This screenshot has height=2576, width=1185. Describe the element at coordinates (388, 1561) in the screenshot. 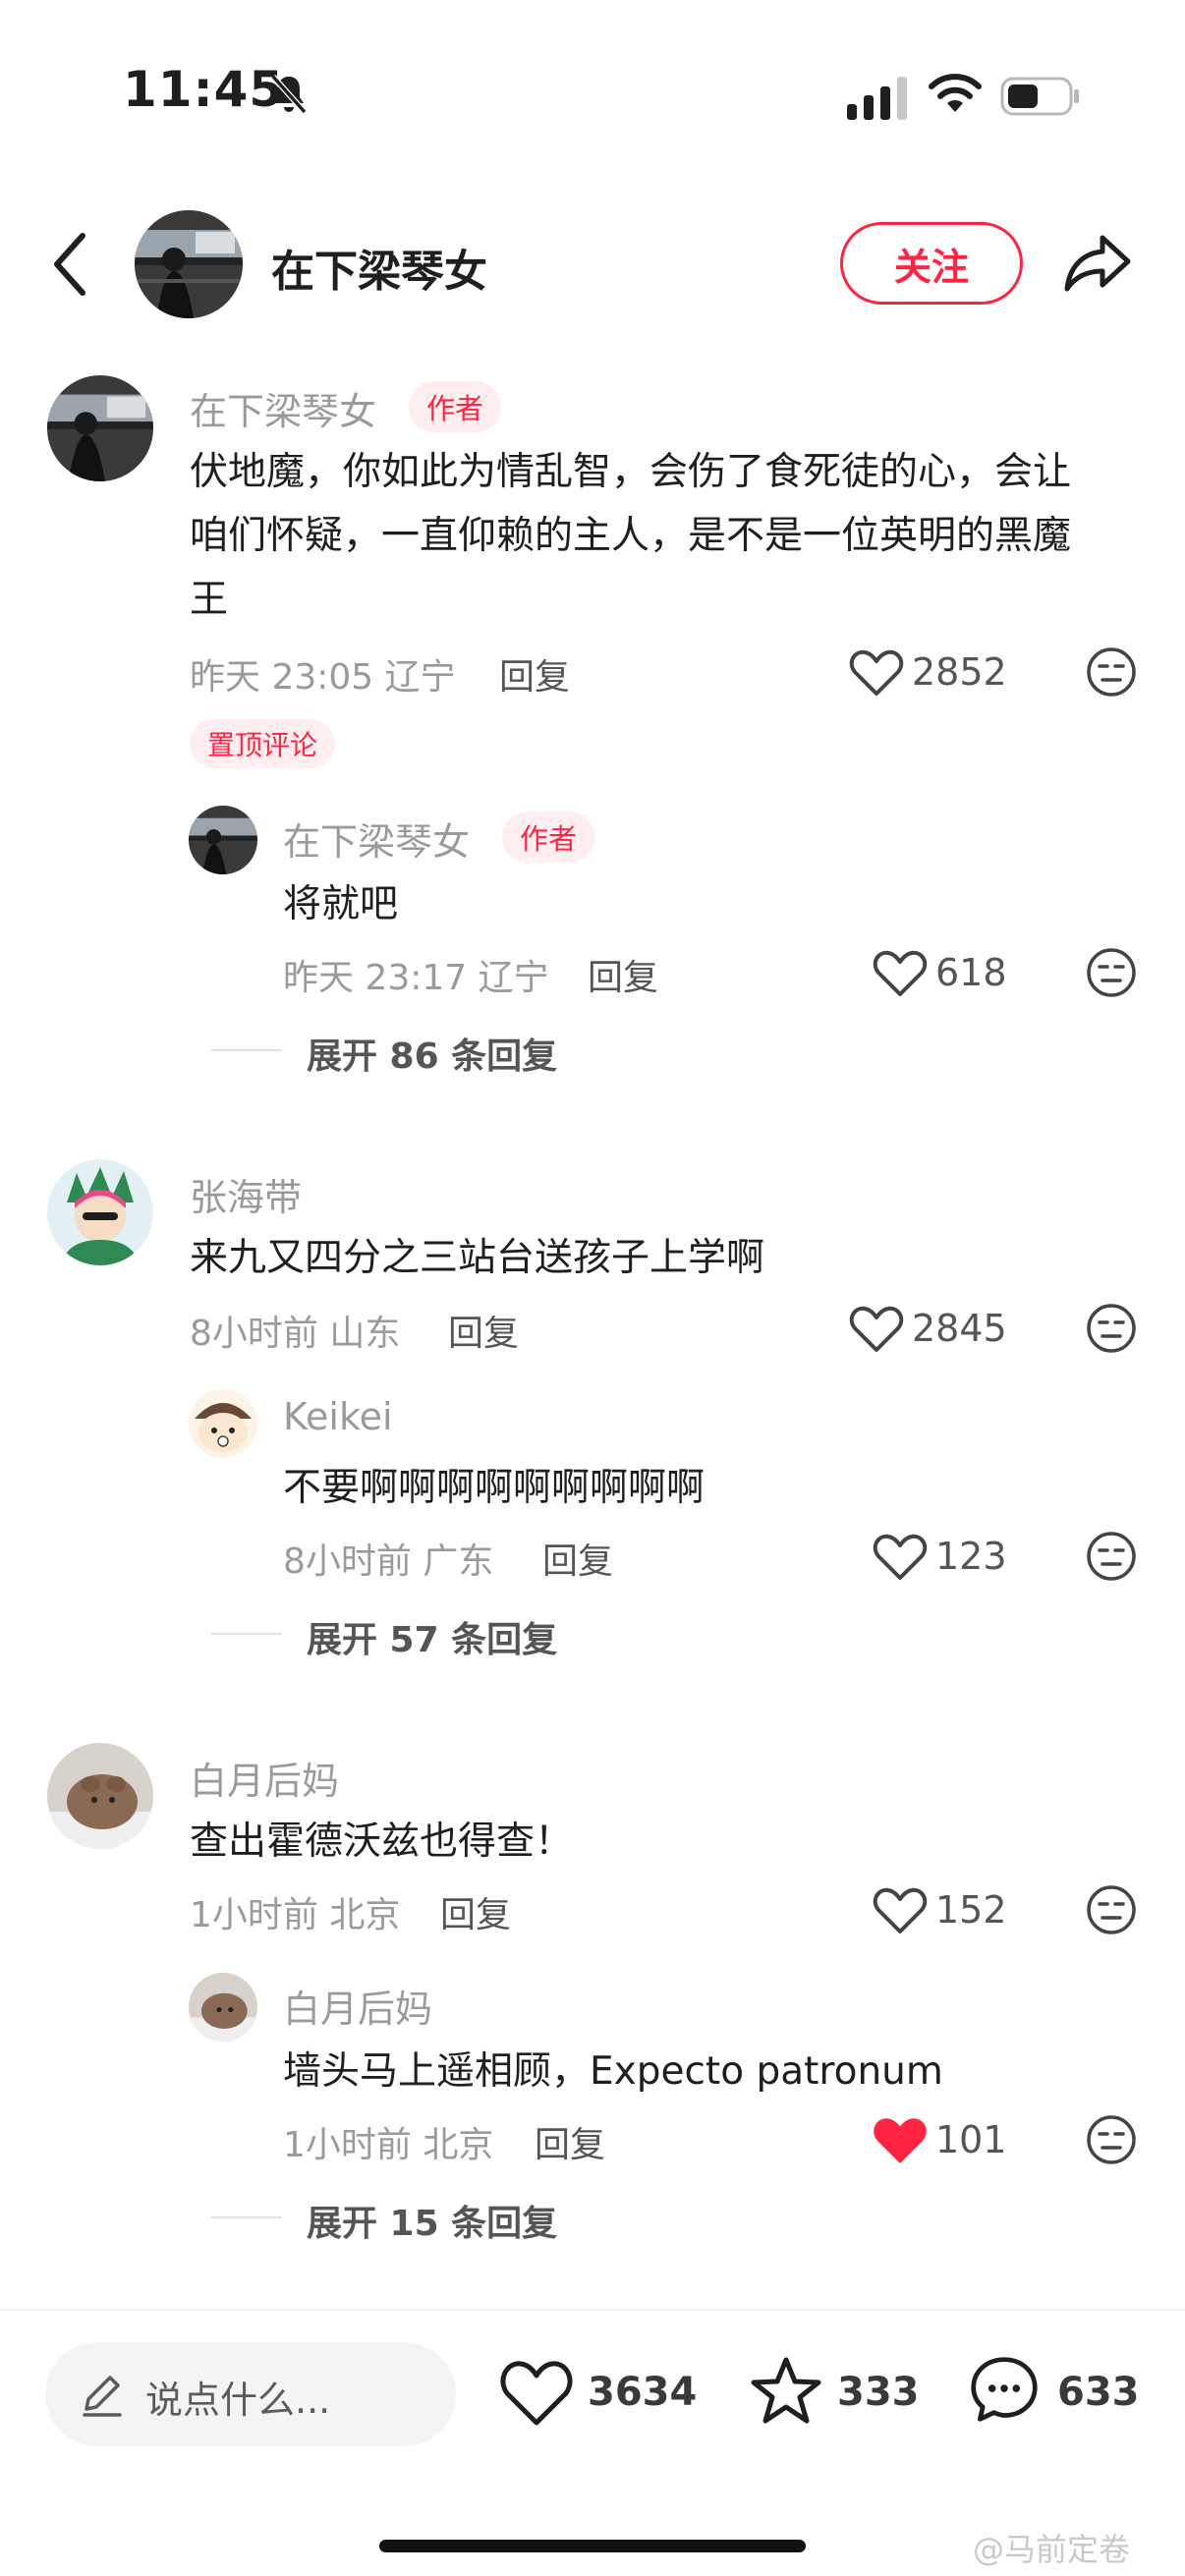

I see `reply-meta: 8小时前 广东` at that location.